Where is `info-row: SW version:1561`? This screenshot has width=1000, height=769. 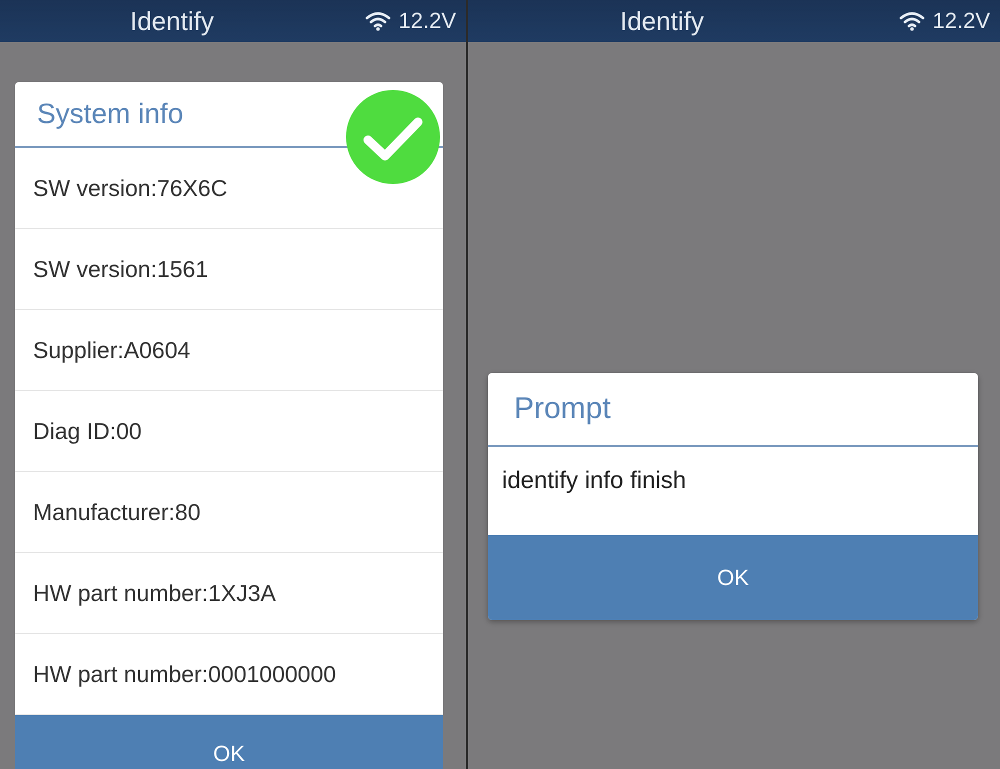 info-row: SW version:1561 is located at coordinates (229, 269).